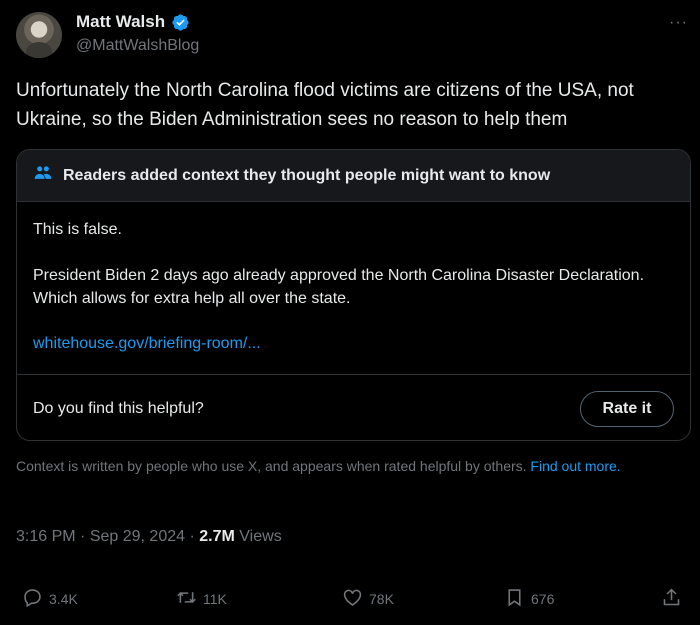  I want to click on like-count: 78K, so click(381, 599).